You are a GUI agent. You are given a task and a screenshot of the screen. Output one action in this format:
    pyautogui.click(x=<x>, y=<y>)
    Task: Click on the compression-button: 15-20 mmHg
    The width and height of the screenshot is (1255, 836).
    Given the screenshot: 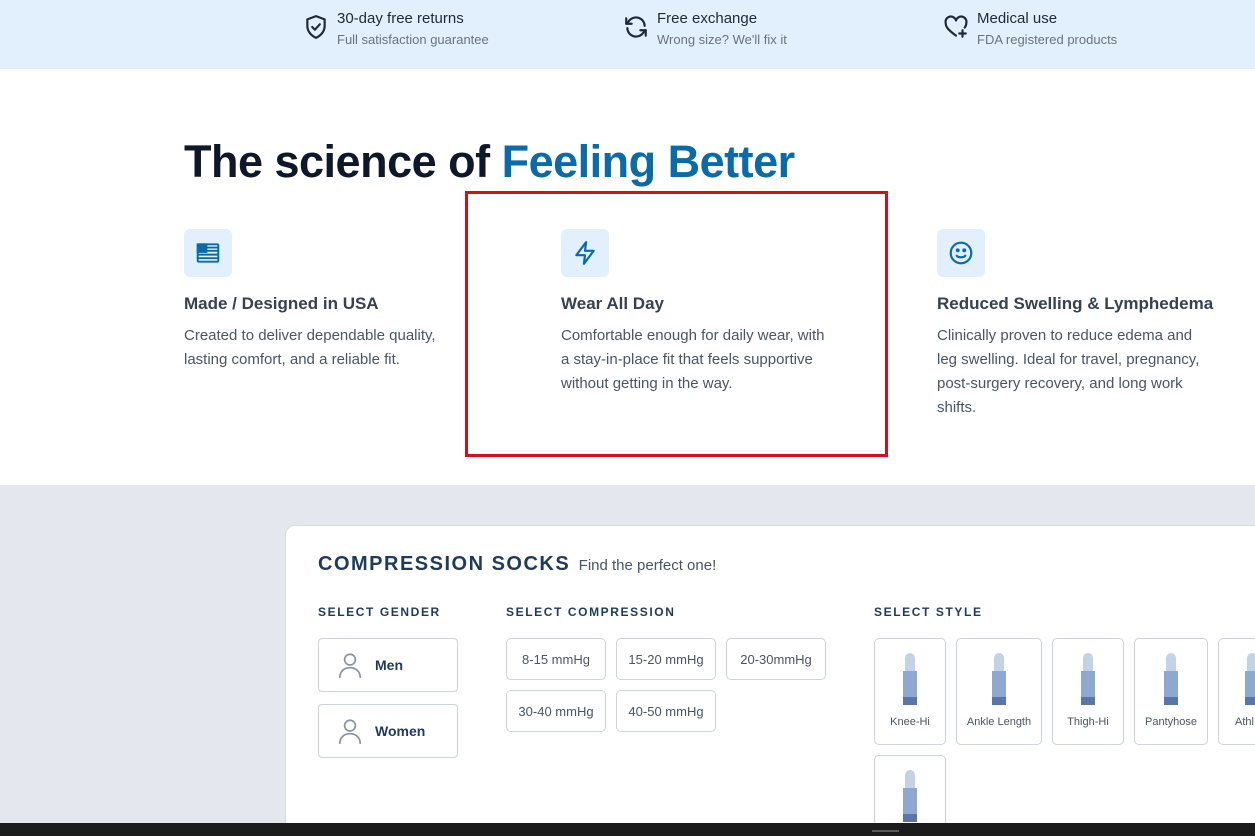 What is the action you would take?
    pyautogui.click(x=666, y=659)
    